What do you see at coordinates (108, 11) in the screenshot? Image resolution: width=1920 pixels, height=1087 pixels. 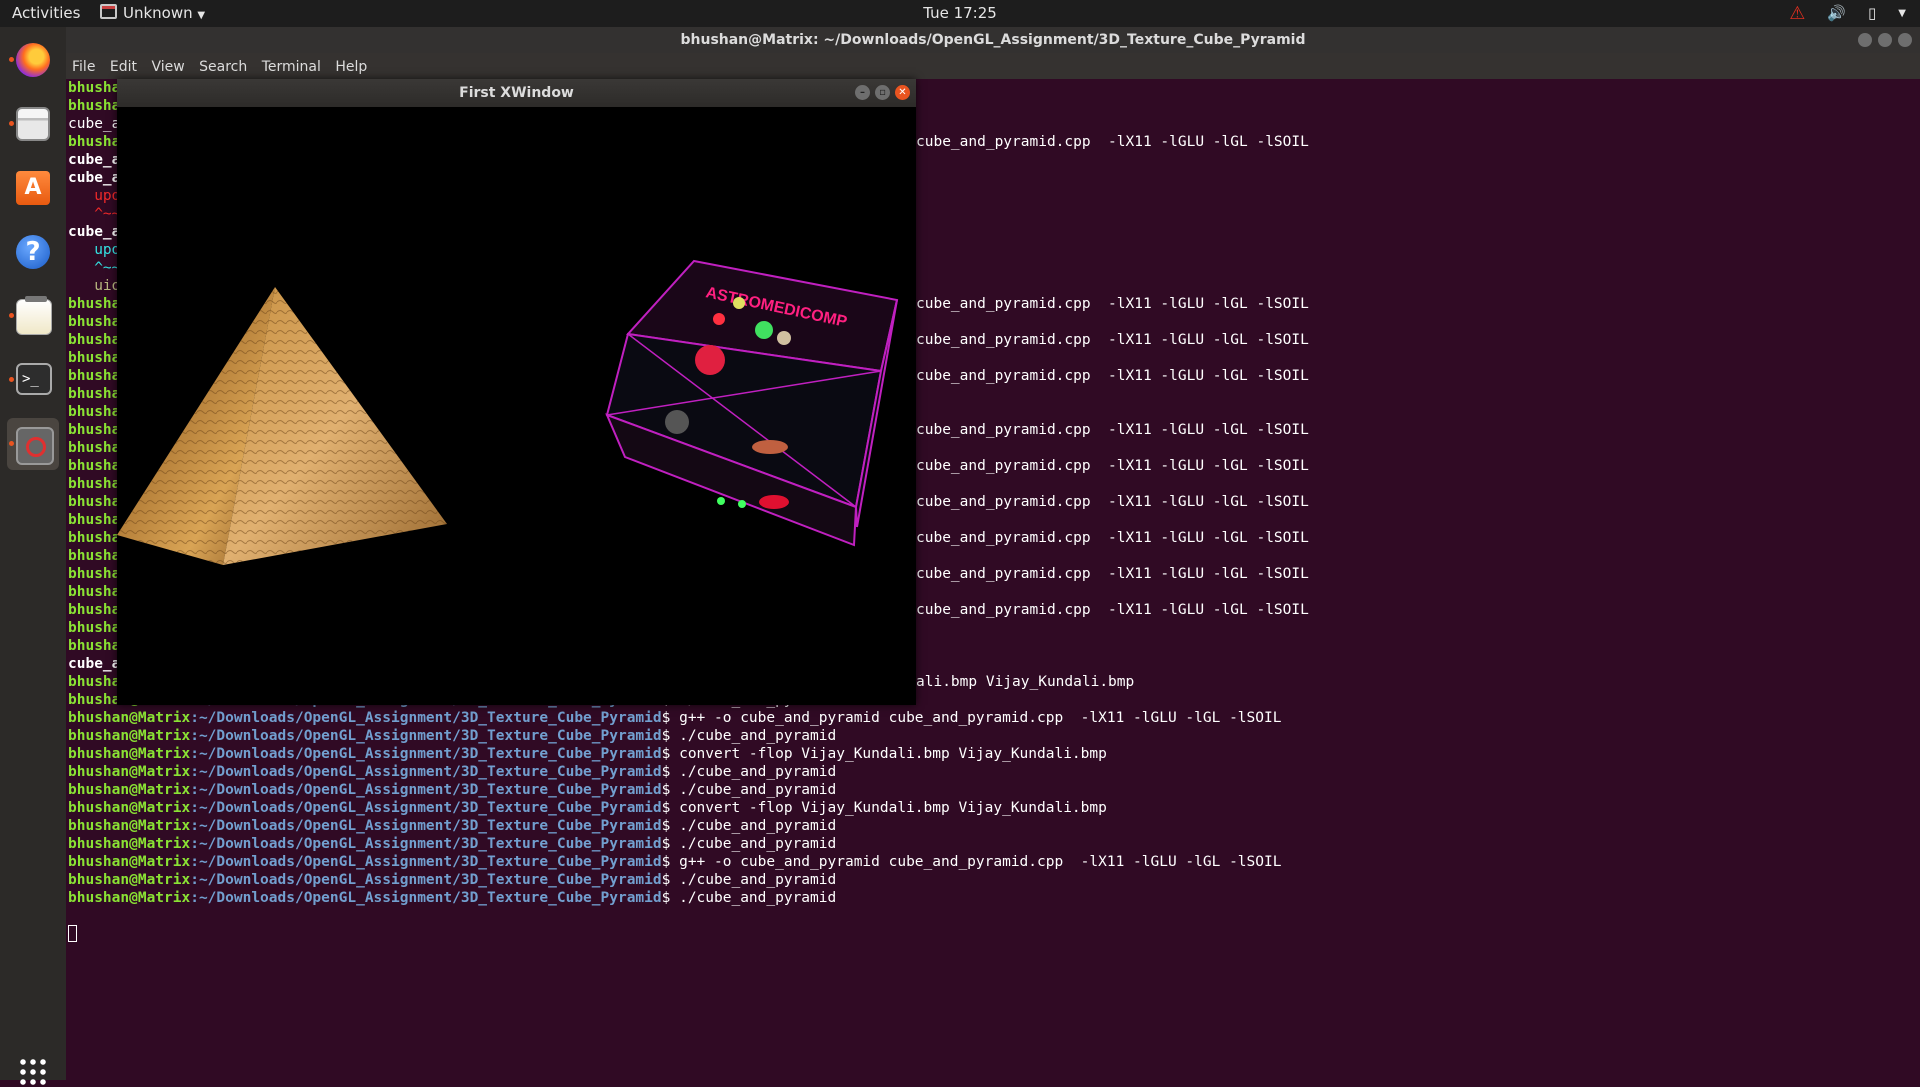 I see `app-window-icon` at bounding box center [108, 11].